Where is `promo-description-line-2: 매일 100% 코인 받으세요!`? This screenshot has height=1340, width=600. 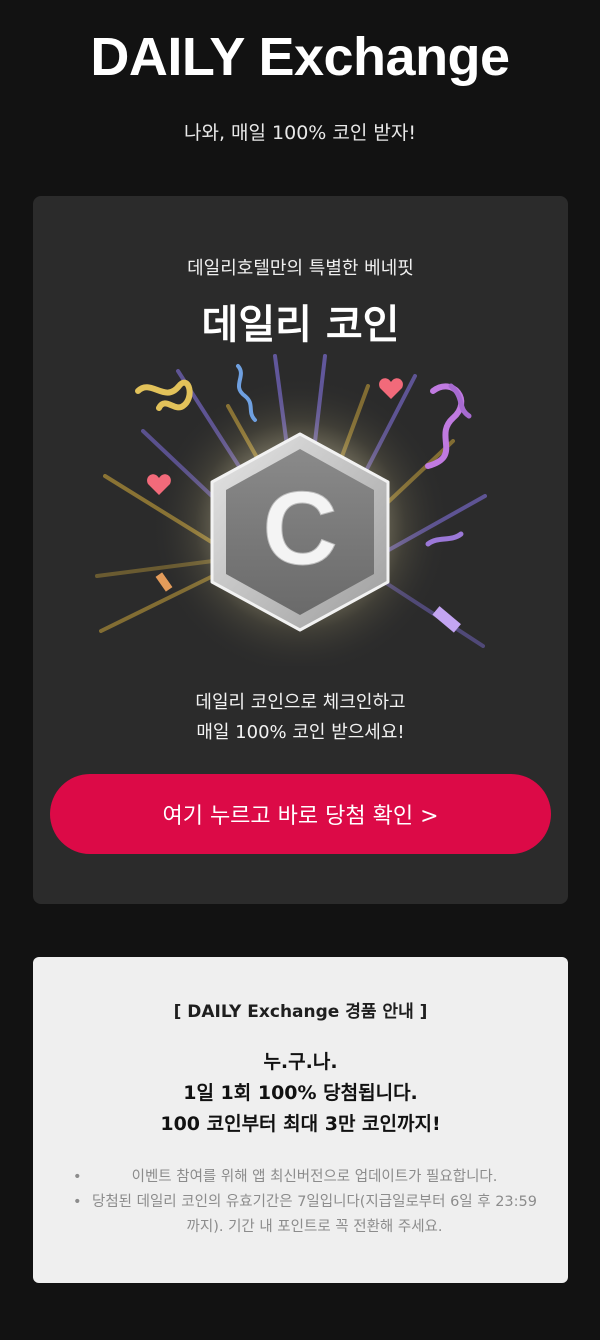
promo-description-line-2: 매일 100% 코인 받으세요! is located at coordinates (300, 732).